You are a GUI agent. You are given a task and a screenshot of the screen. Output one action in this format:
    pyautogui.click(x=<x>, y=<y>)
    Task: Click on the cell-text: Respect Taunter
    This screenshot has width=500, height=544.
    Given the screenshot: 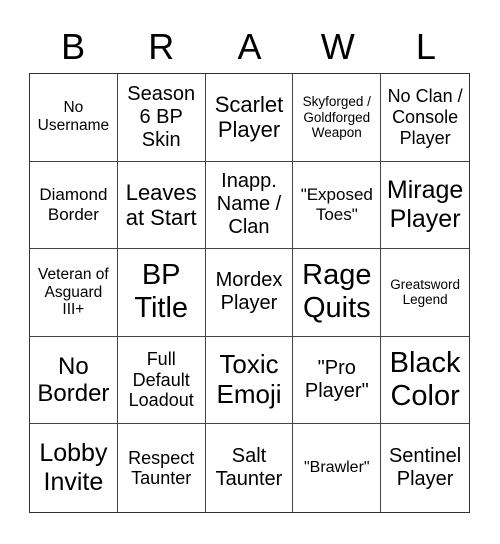 What is the action you would take?
    pyautogui.click(x=161, y=468)
    